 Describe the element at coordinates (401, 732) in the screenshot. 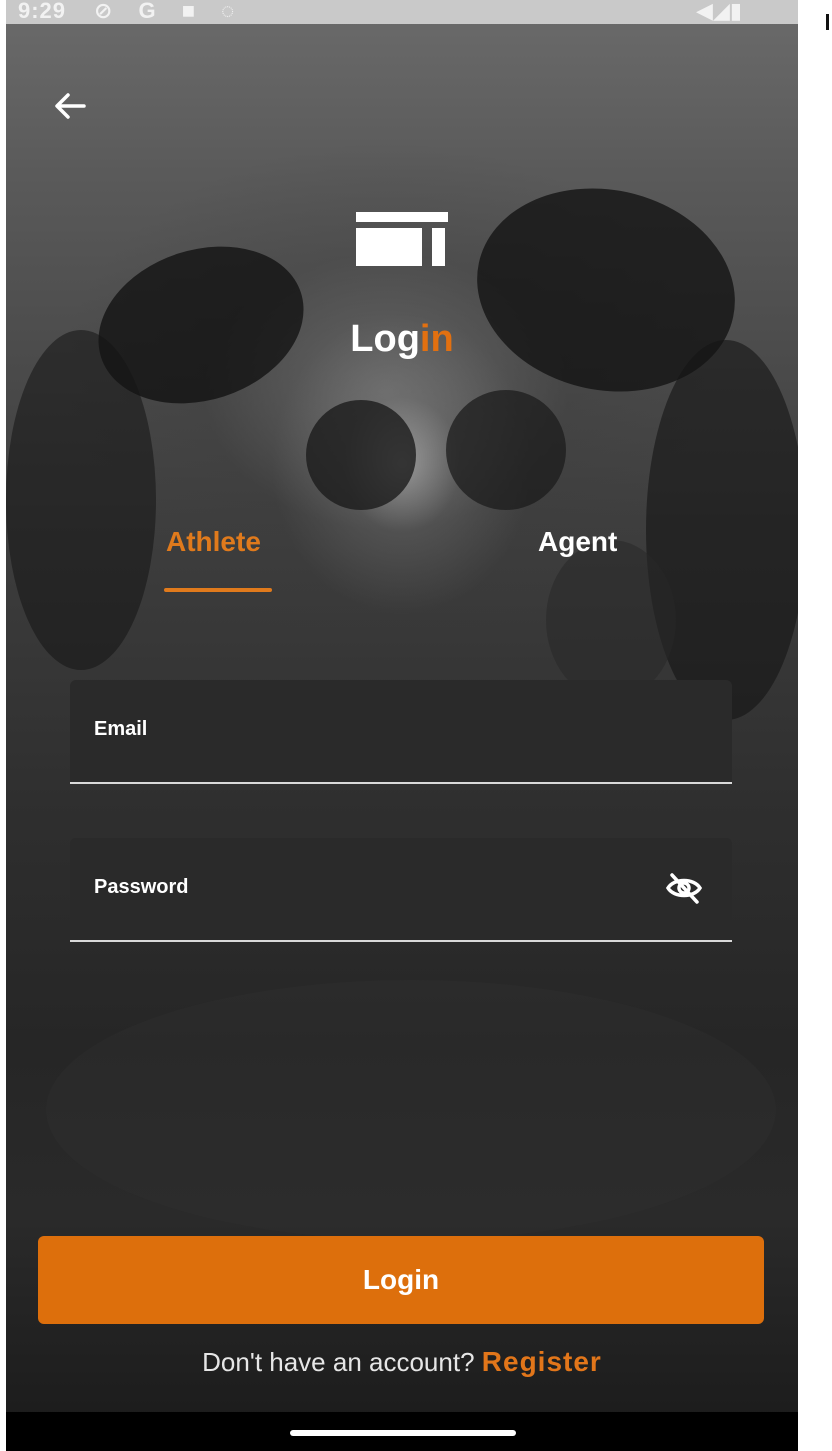

I see `email-field: Email` at that location.